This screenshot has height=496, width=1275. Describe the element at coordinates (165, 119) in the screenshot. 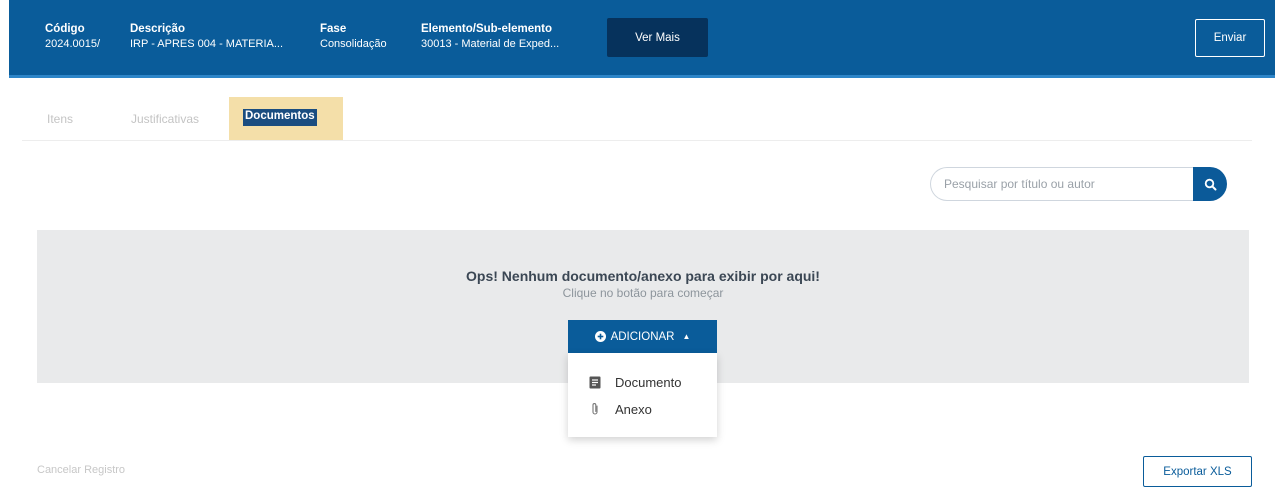

I see `tab-justificativas: Justificativas` at that location.